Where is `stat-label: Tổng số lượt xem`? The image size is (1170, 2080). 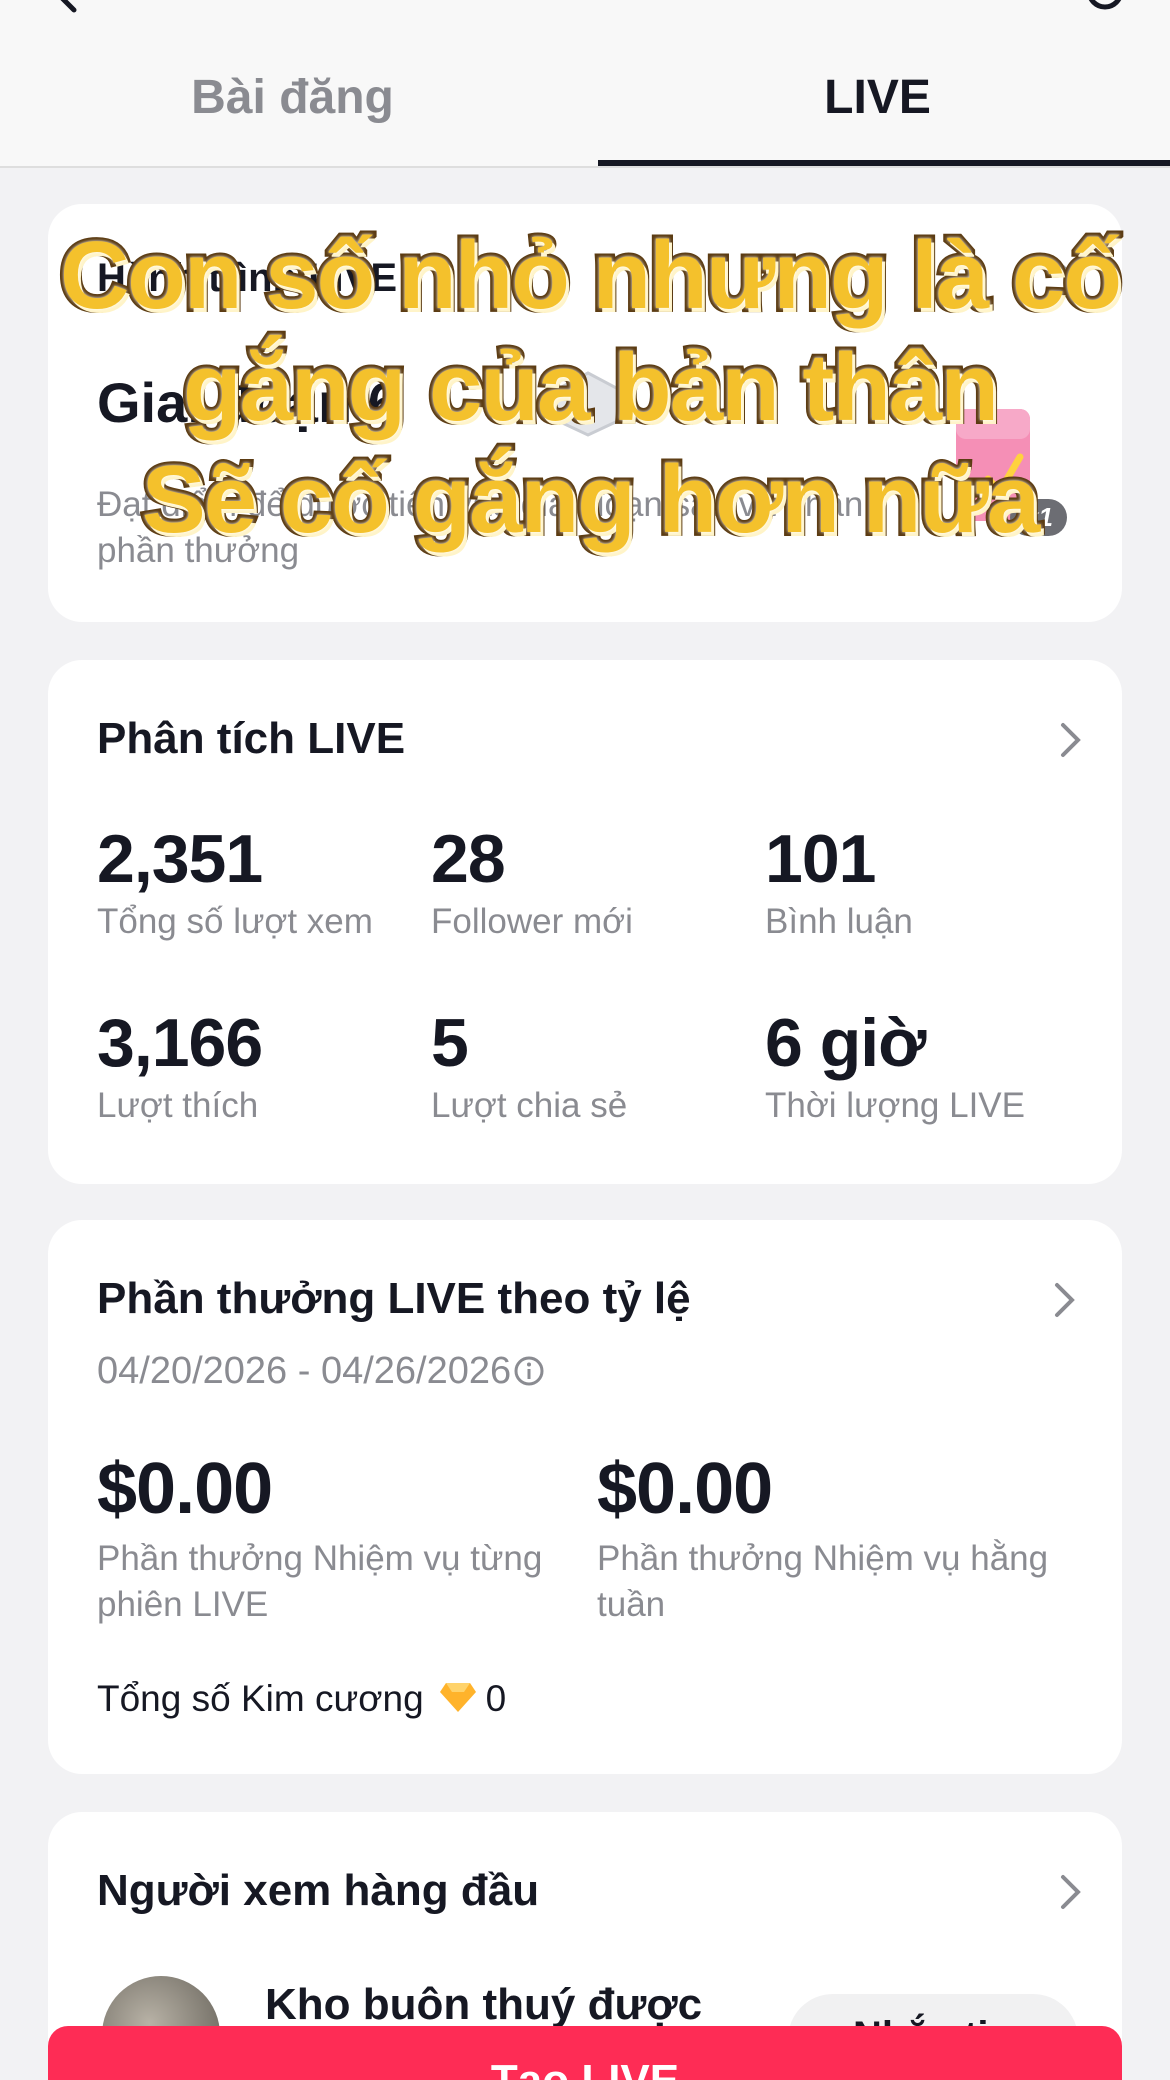
stat-label: Tổng số lượt xem is located at coordinates (235, 921).